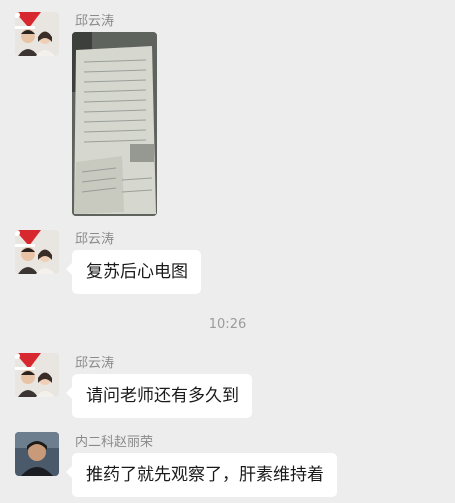 The width and height of the screenshot is (455, 503). I want to click on ecg-paper-photo-icon, so click(114, 124).